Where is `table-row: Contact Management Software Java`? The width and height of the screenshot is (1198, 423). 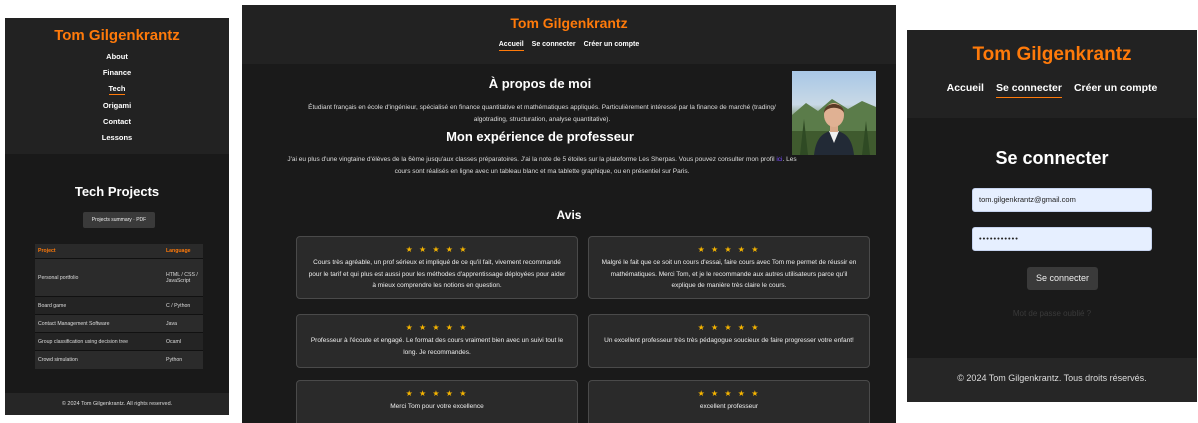 table-row: Contact Management Software Java is located at coordinates (119, 323).